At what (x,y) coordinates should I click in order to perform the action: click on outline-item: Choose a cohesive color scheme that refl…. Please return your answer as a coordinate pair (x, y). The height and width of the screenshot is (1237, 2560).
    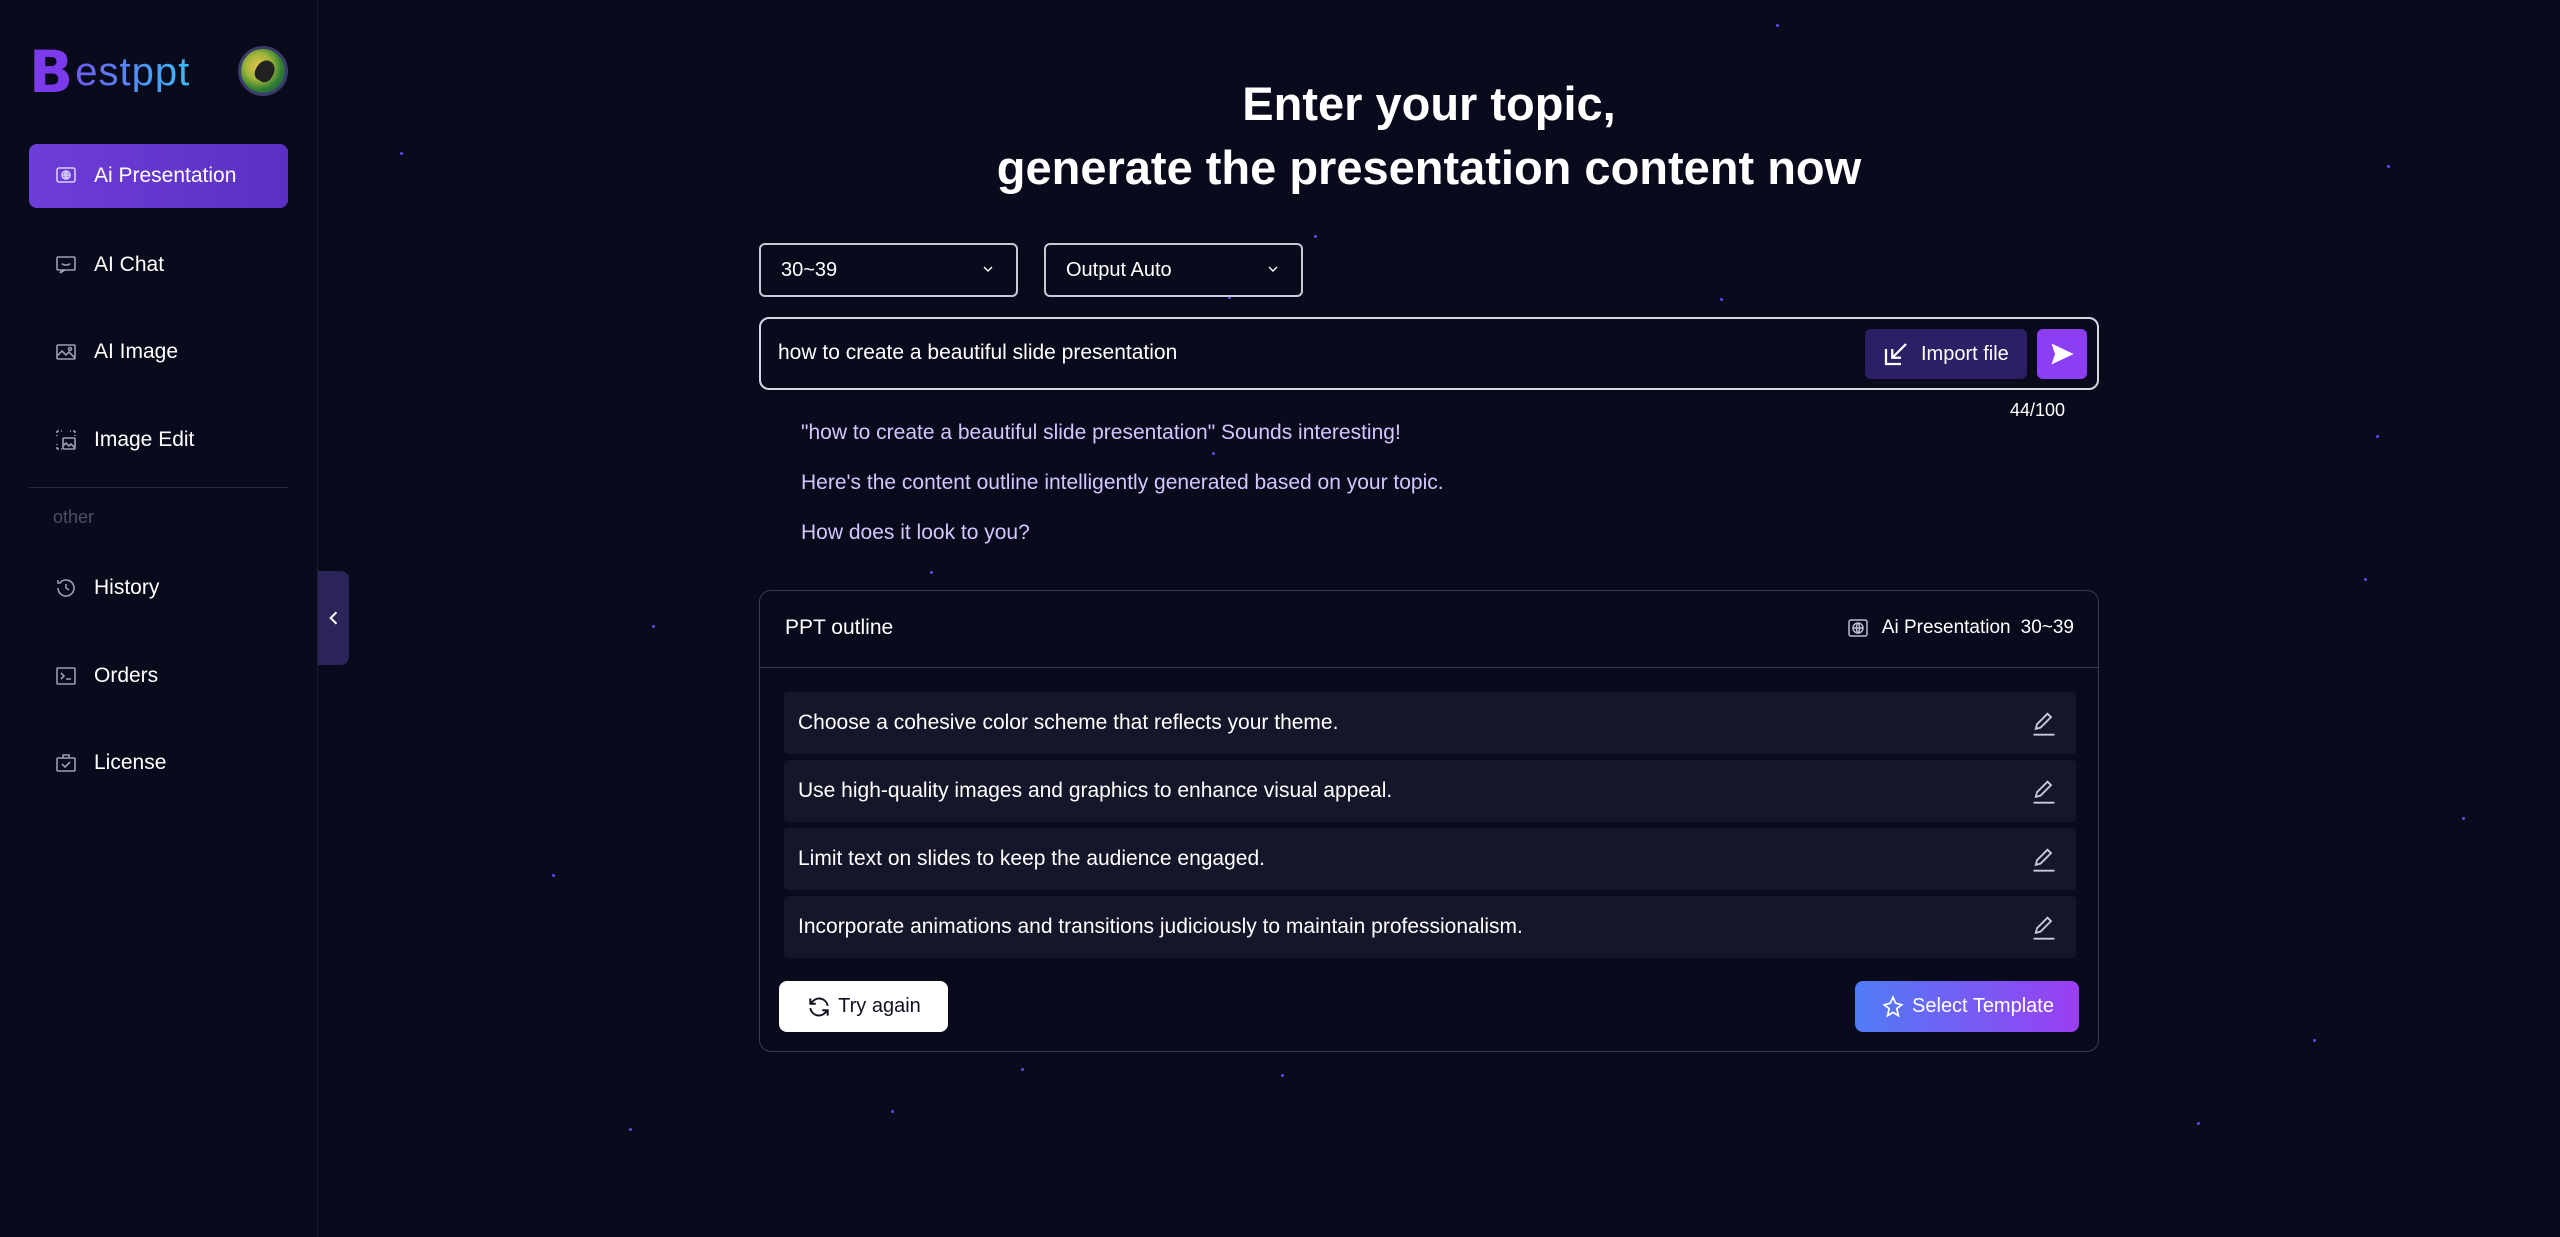
    Looking at the image, I should click on (1430, 723).